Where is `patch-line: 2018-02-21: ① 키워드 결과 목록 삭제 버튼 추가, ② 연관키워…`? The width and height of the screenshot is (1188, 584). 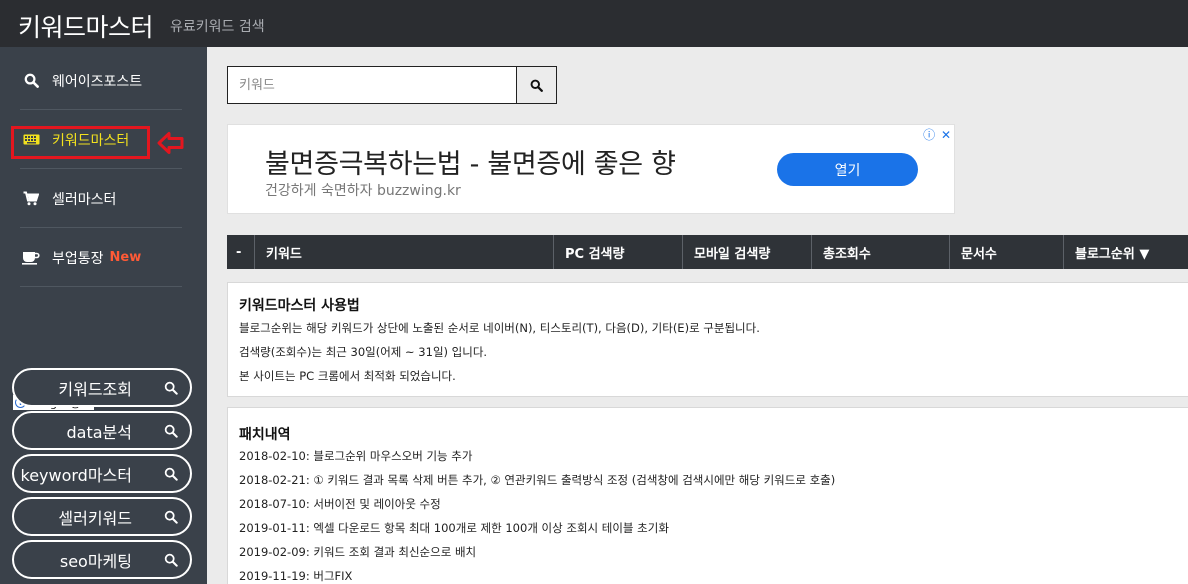
patch-line: 2018-02-21: ① 키워드 결과 목록 삭제 버튼 추가, ② 연관키워… is located at coordinates (537, 480).